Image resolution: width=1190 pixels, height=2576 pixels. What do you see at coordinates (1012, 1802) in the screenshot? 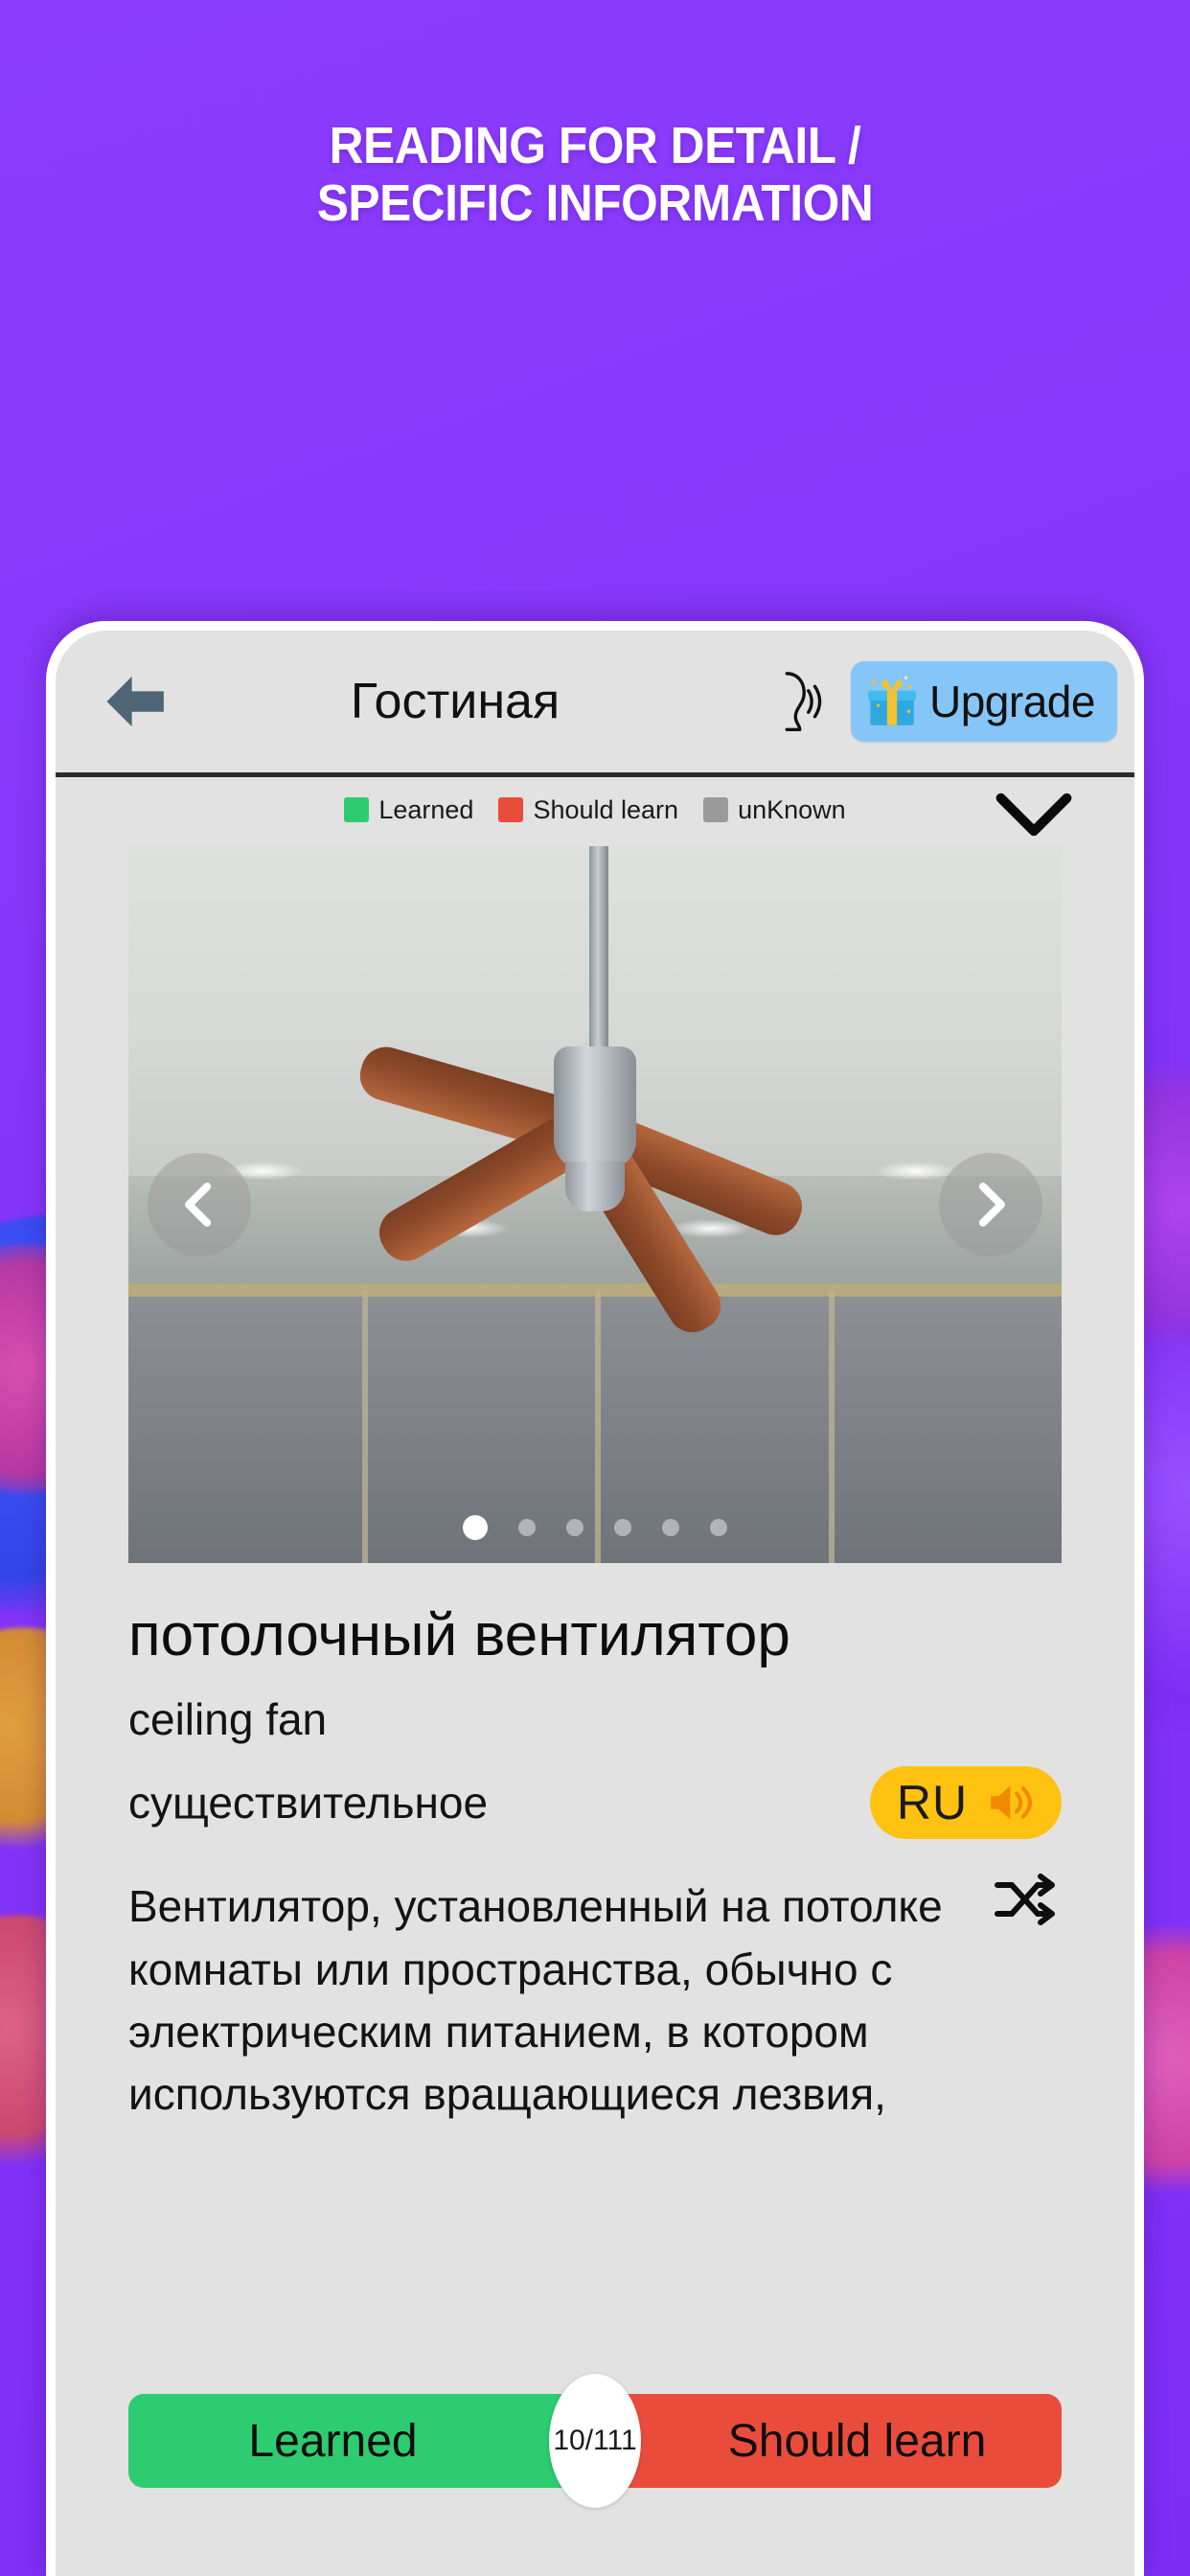
I see `speaker-icon` at bounding box center [1012, 1802].